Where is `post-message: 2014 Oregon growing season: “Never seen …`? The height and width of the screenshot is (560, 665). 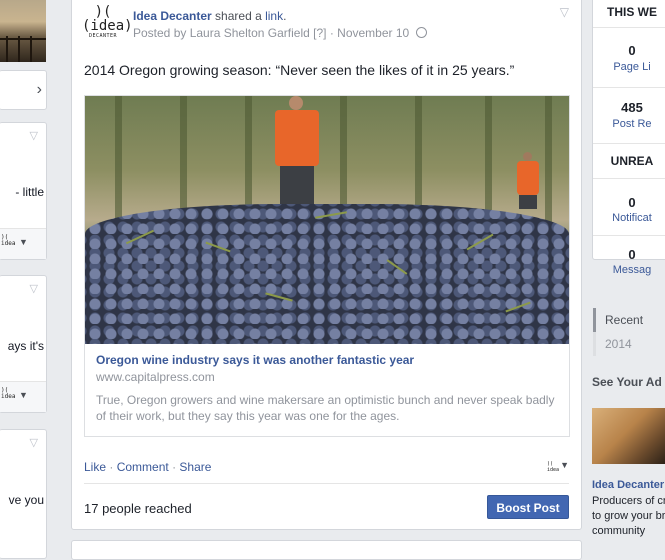
post-message: 2014 Oregon growing season: “Never seen … is located at coordinates (299, 70).